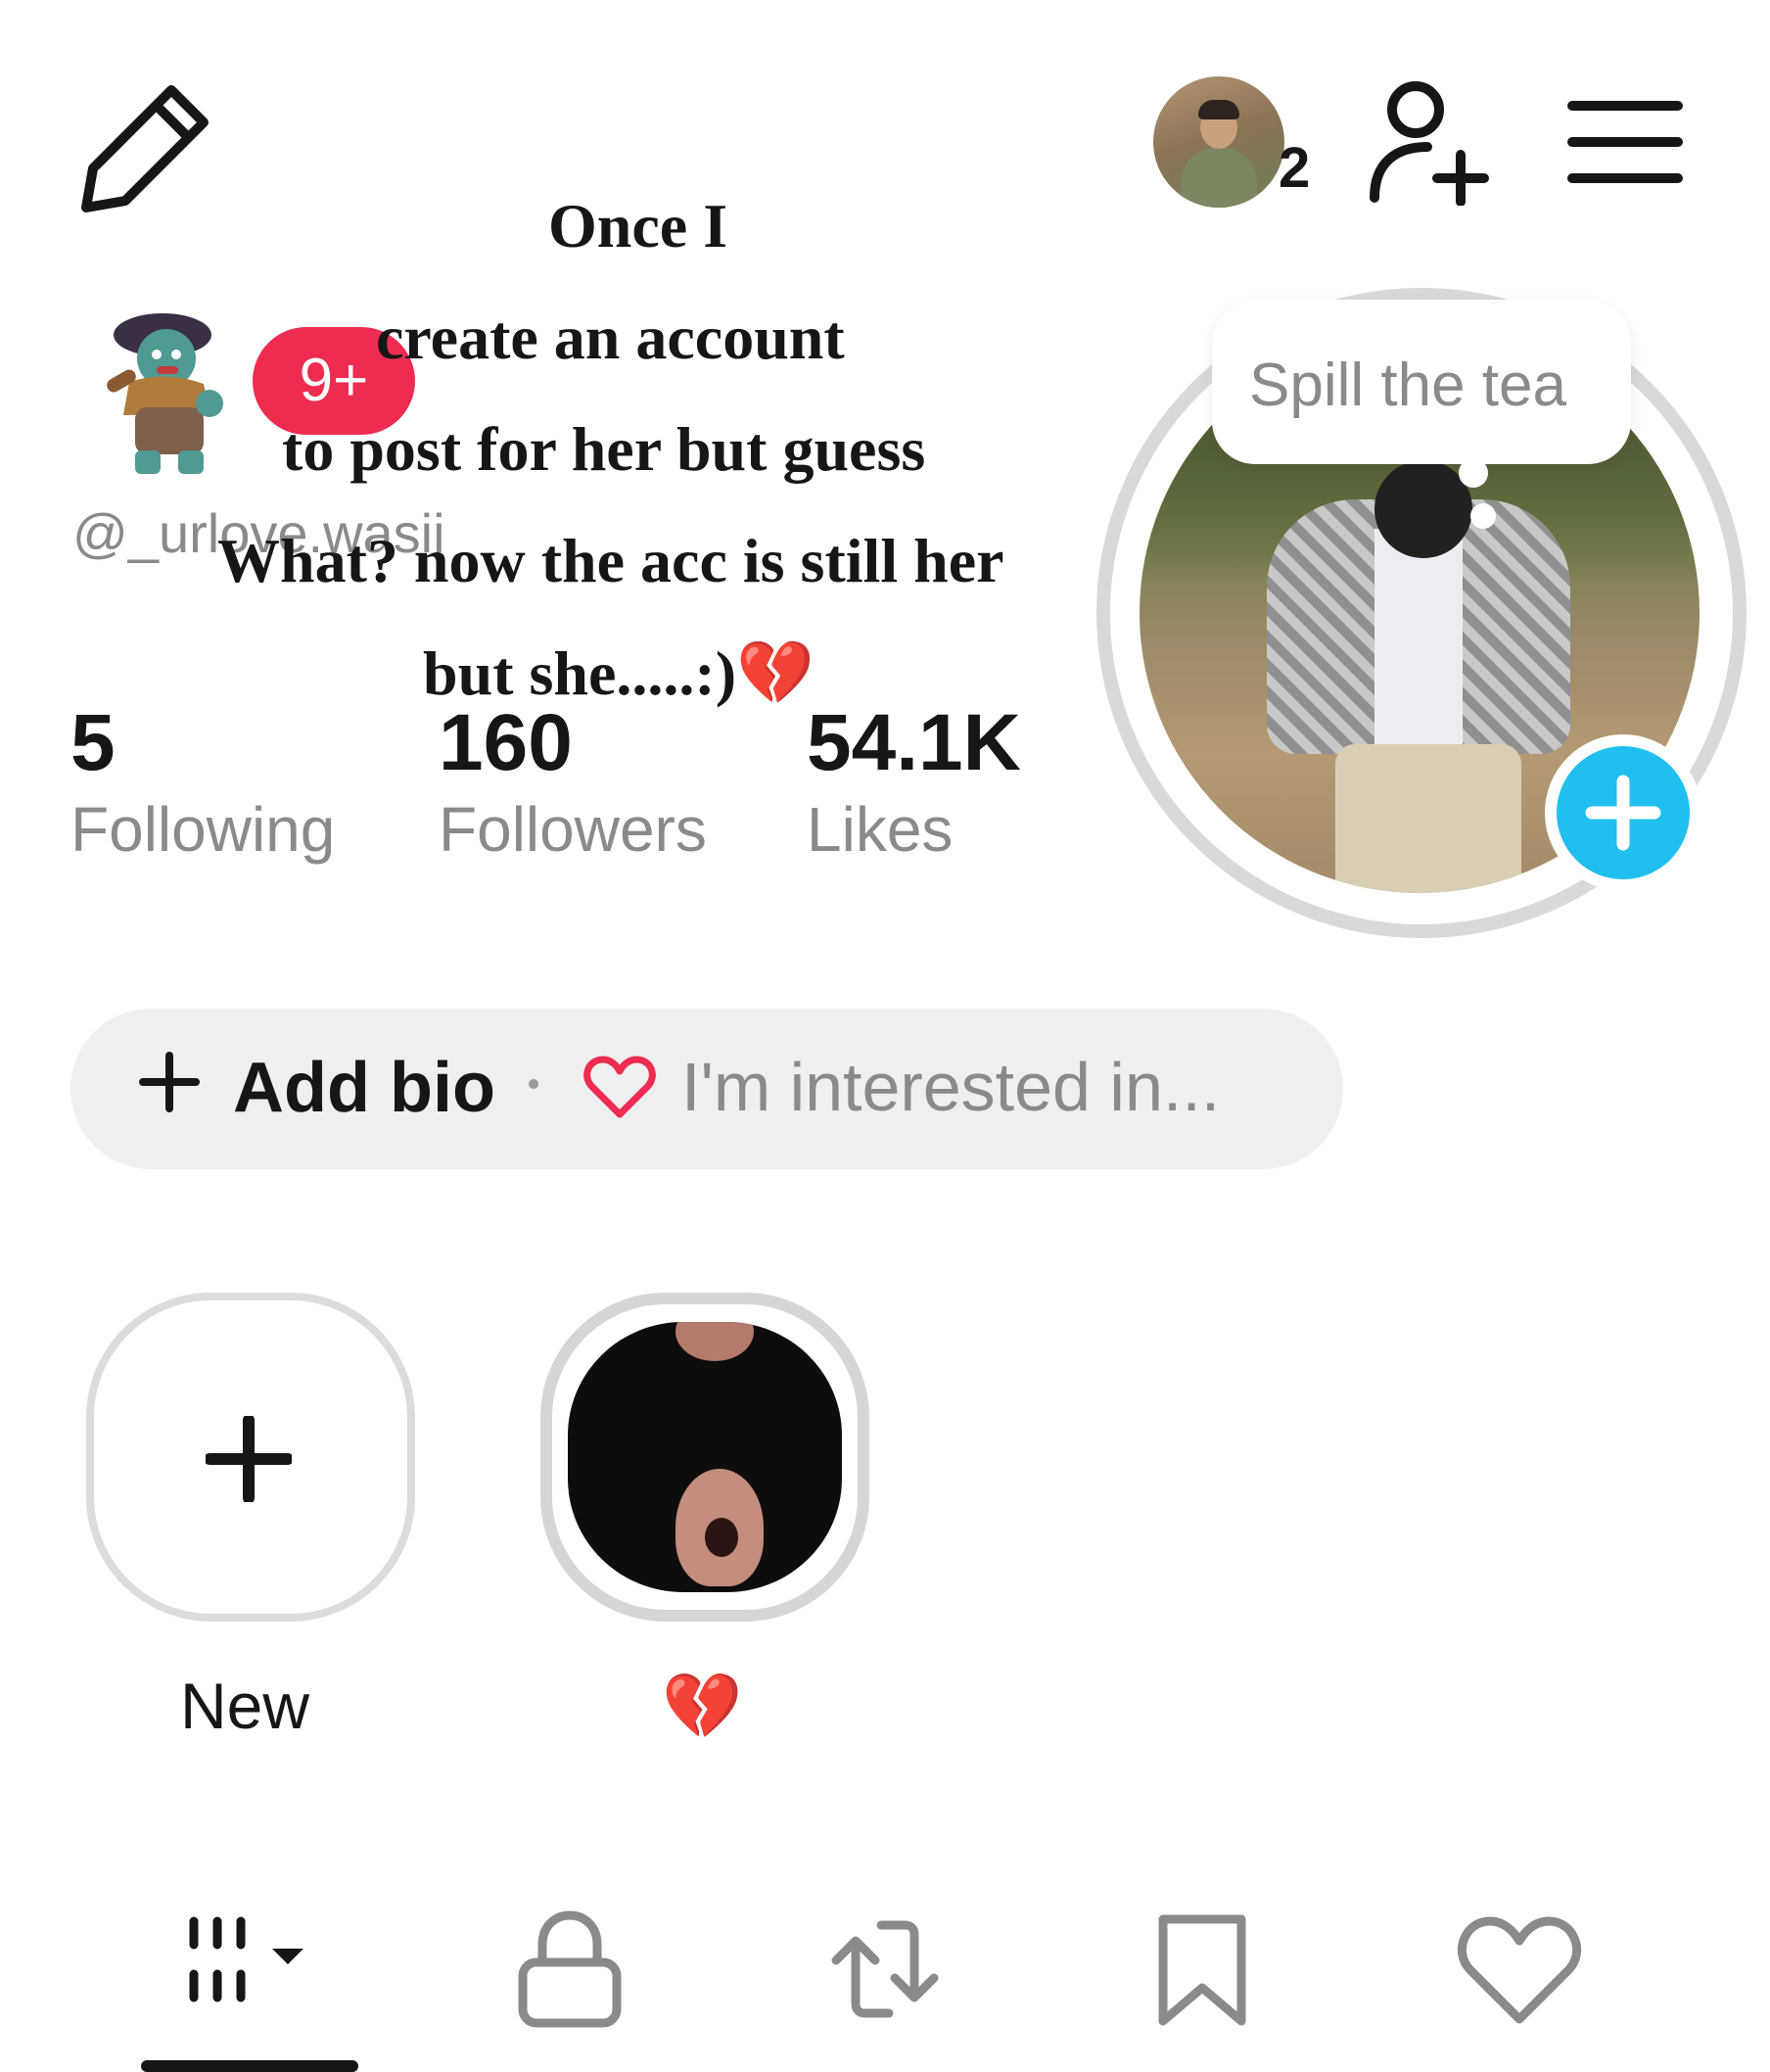  Describe the element at coordinates (533, 1084) in the screenshot. I see `separator-dot` at that location.